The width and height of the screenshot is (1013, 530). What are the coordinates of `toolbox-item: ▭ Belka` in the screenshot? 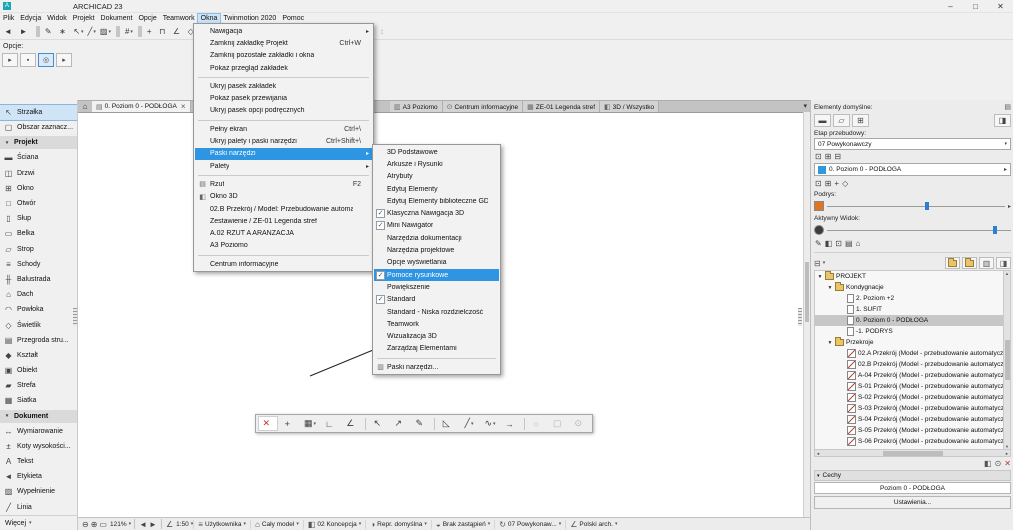 It's located at (38, 233).